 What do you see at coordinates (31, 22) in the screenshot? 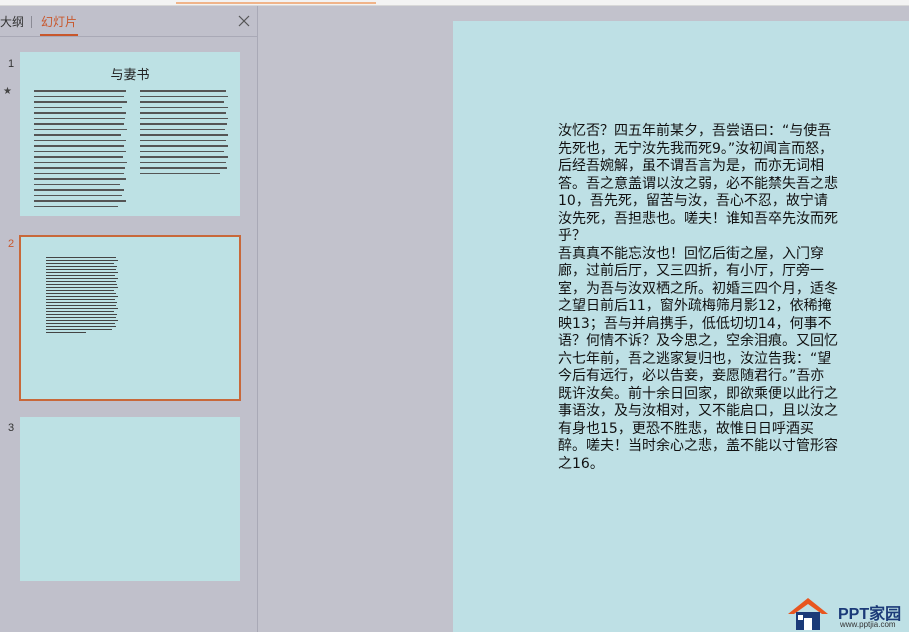
I see `tab-separator` at bounding box center [31, 22].